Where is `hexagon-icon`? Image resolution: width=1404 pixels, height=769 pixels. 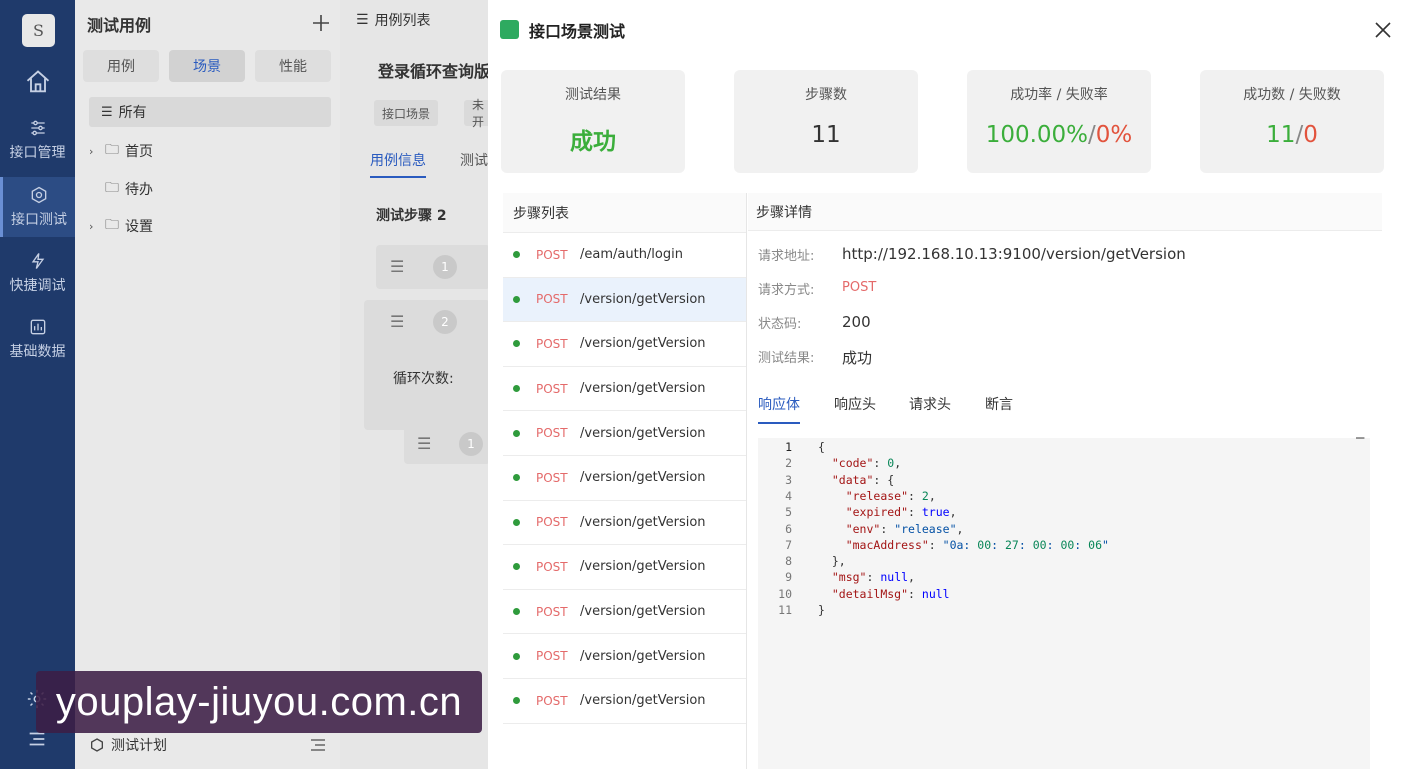
hexagon-icon is located at coordinates (39, 195).